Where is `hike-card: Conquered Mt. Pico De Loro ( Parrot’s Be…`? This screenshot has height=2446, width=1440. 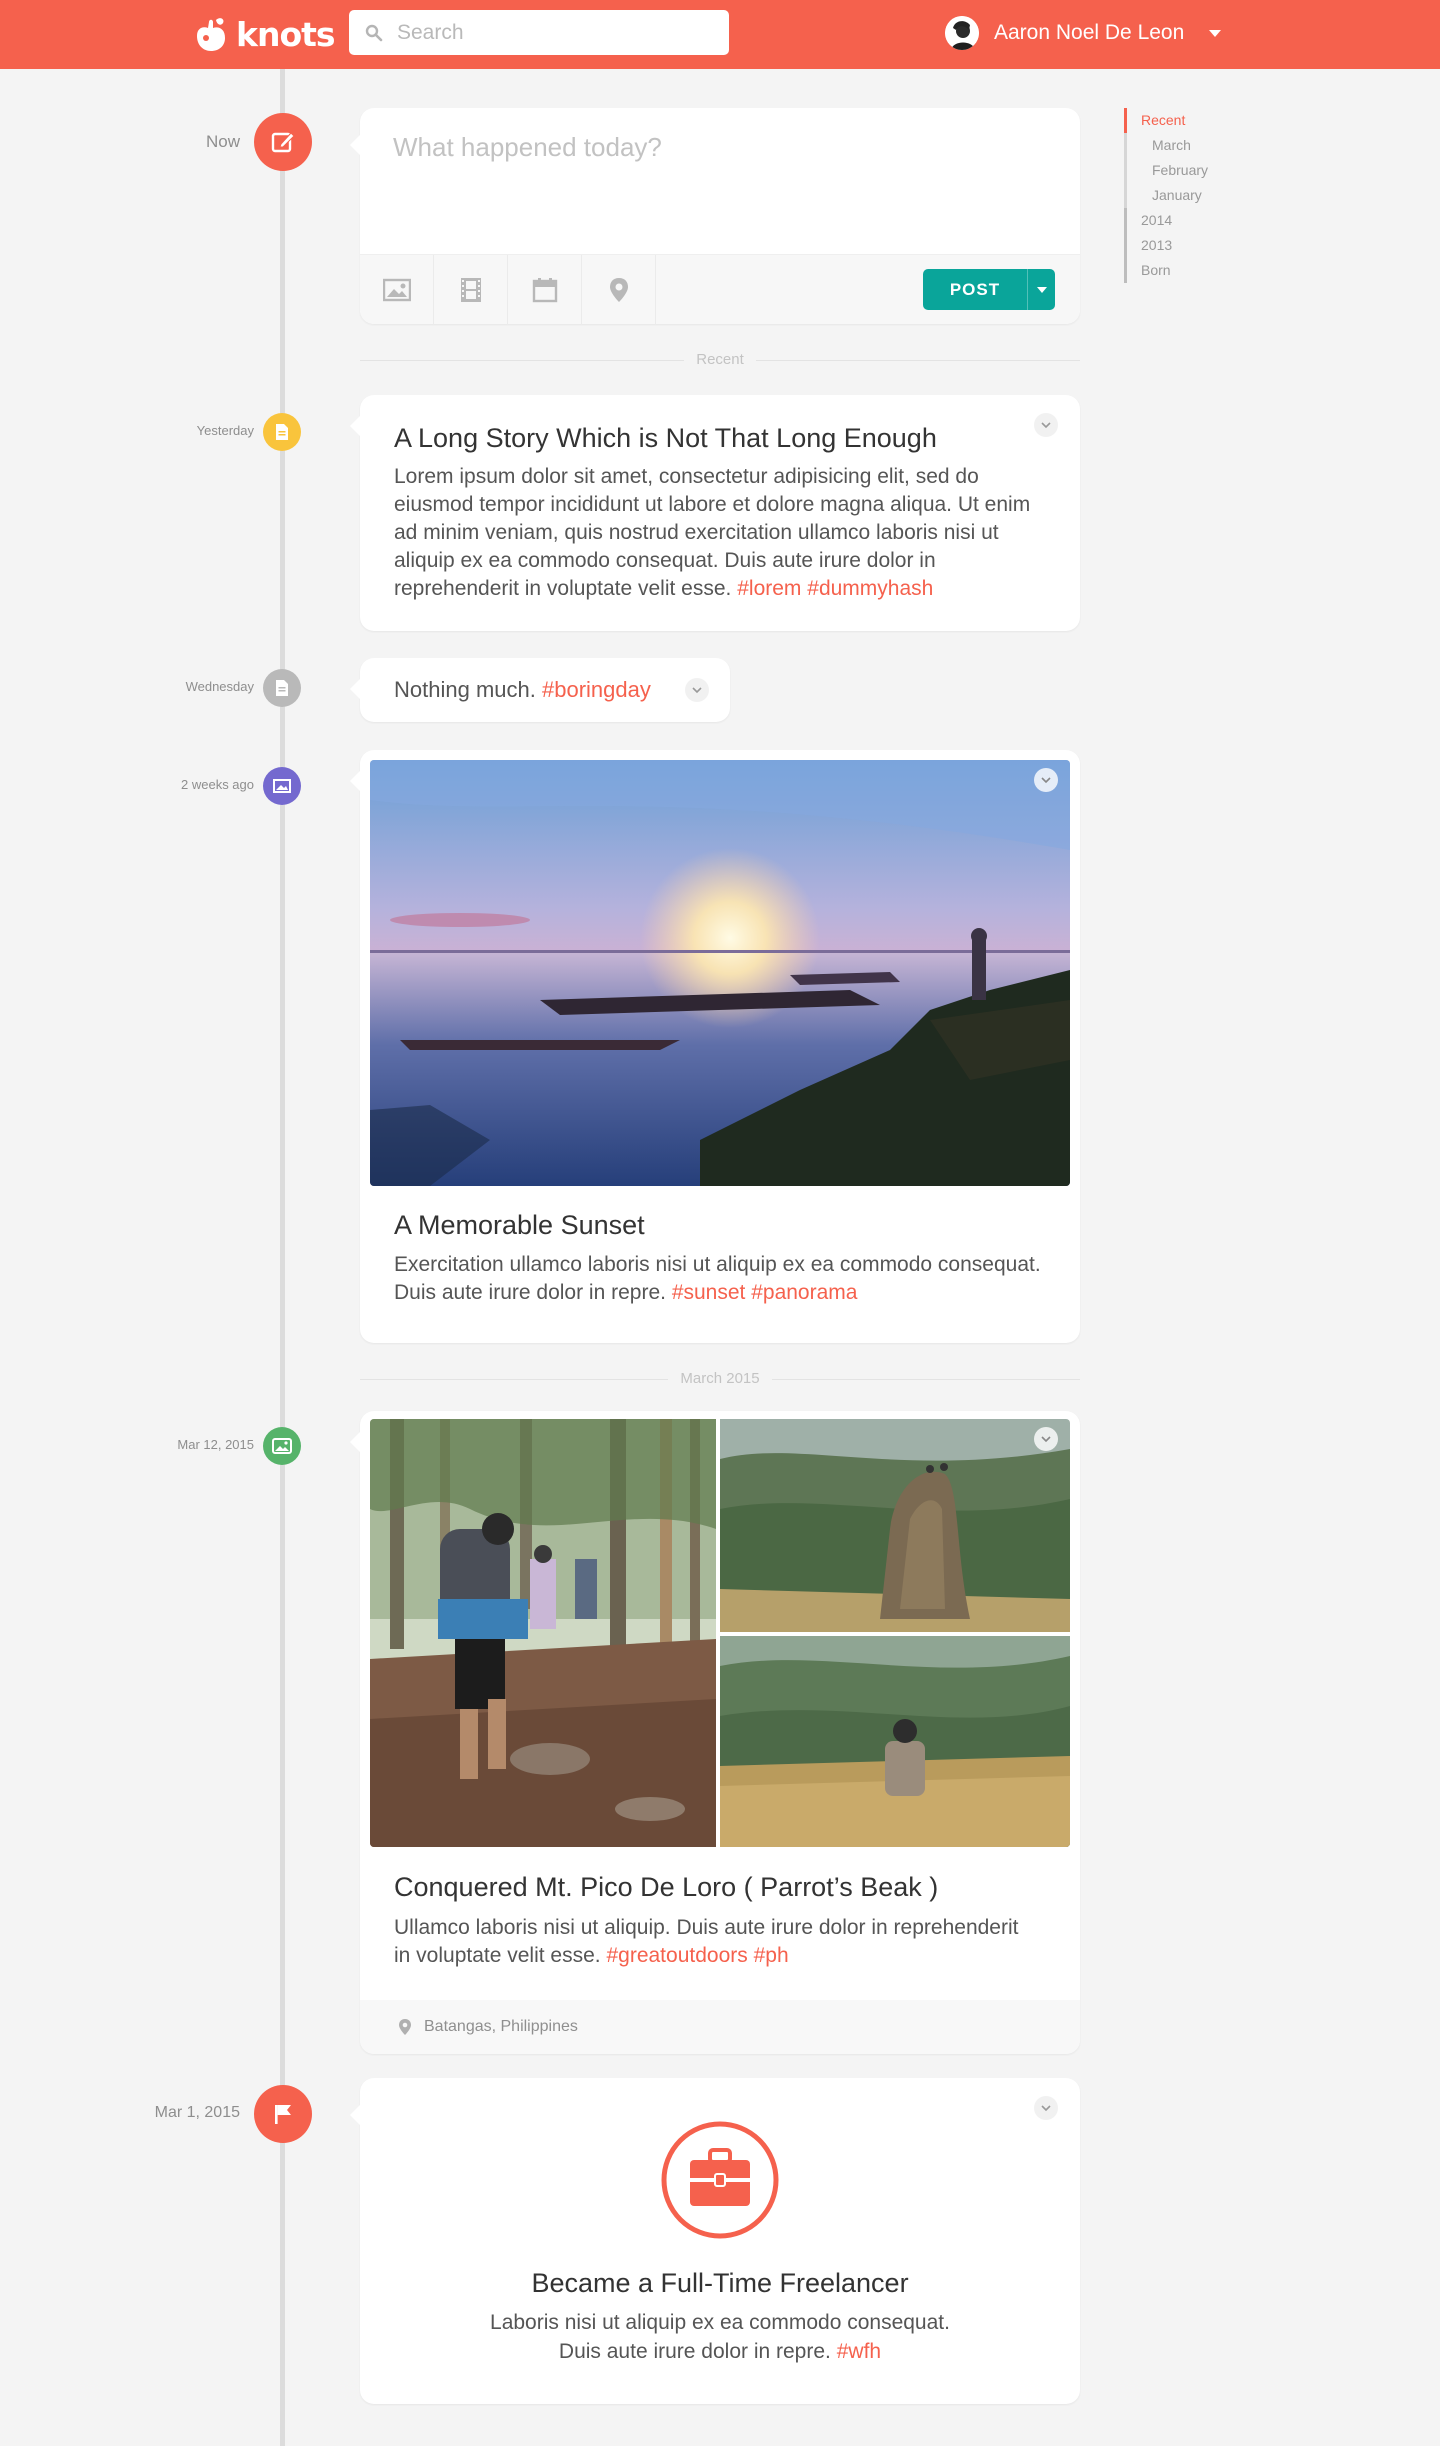 hike-card: Conquered Mt. Pico De Loro ( Parrot’s Be… is located at coordinates (715, 1732).